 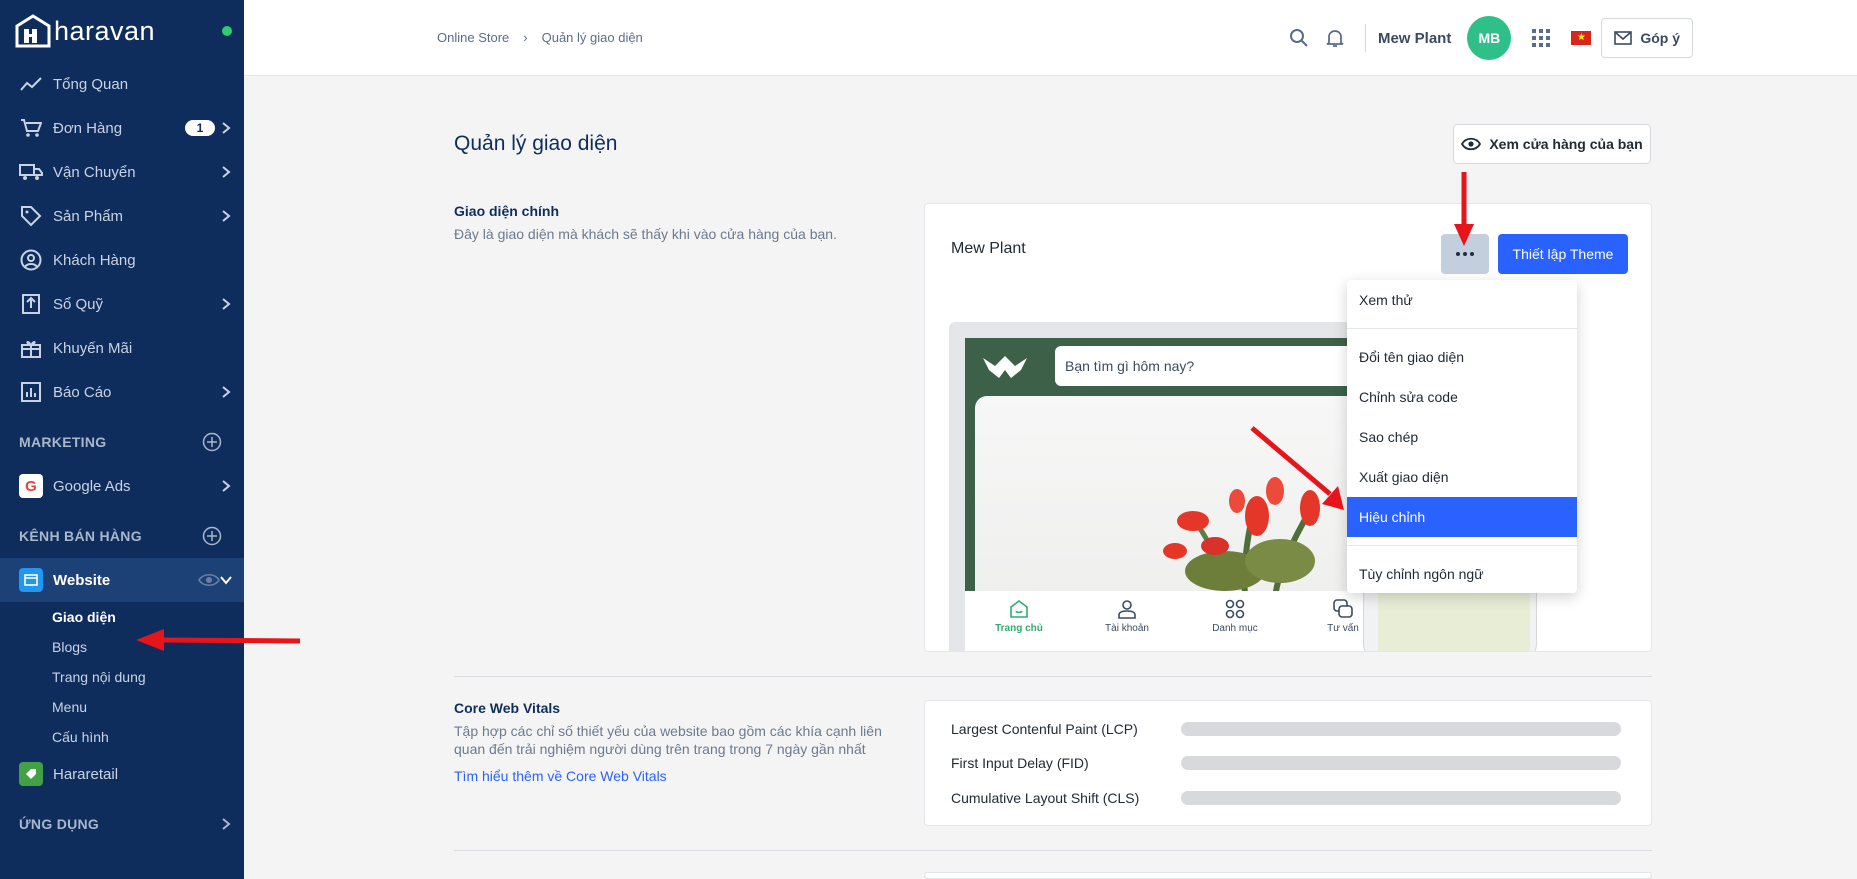 I want to click on menu-item-language: Tùy chỉnh ngôn ngữ, so click(x=1462, y=574).